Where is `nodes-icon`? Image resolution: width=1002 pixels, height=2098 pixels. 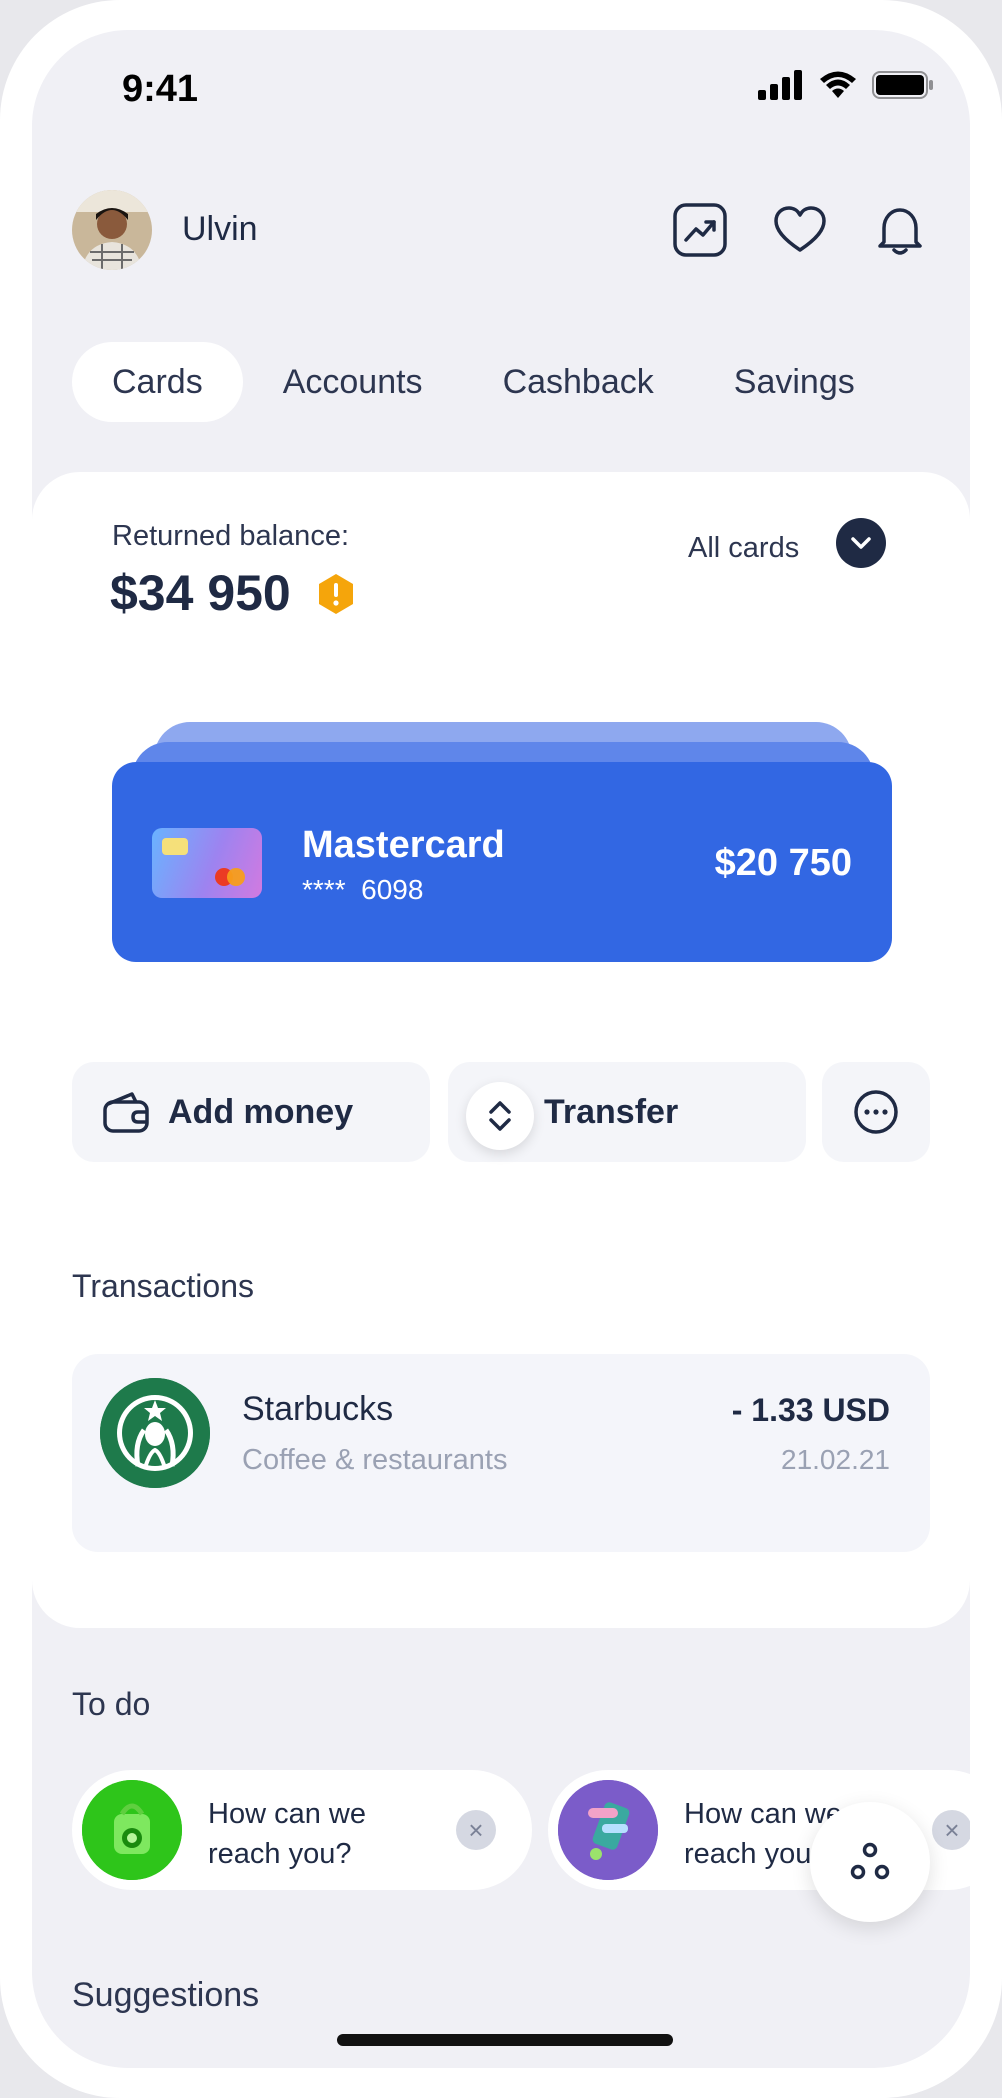 nodes-icon is located at coordinates (870, 1861).